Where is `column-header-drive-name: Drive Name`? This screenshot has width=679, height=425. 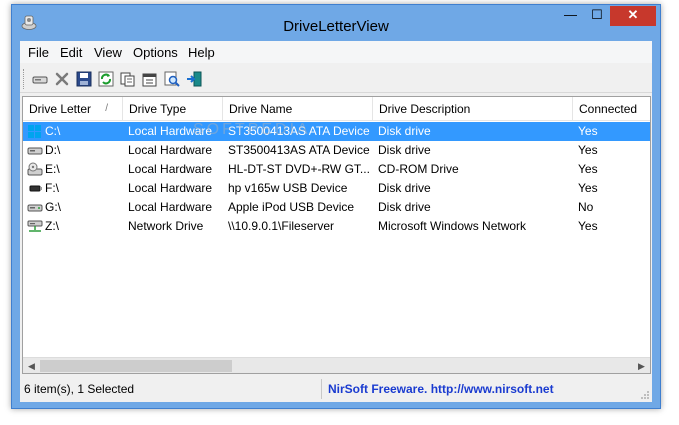 column-header-drive-name: Drive Name is located at coordinates (298, 109).